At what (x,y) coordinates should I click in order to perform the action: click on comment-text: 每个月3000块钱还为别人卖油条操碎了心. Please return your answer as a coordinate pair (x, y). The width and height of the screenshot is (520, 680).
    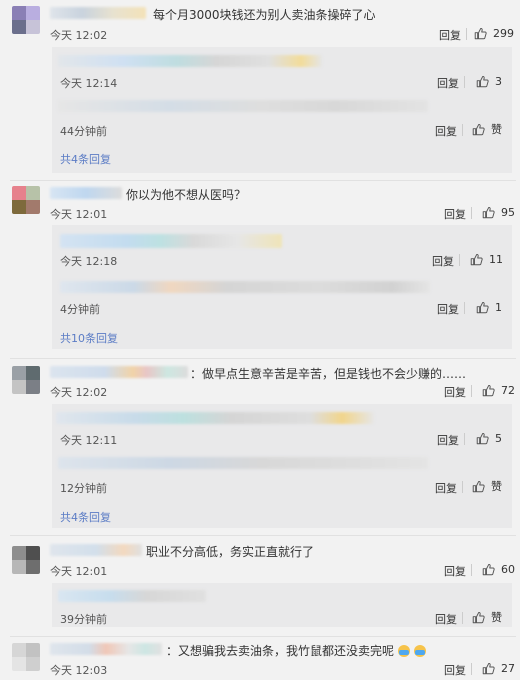
    Looking at the image, I should click on (264, 15).